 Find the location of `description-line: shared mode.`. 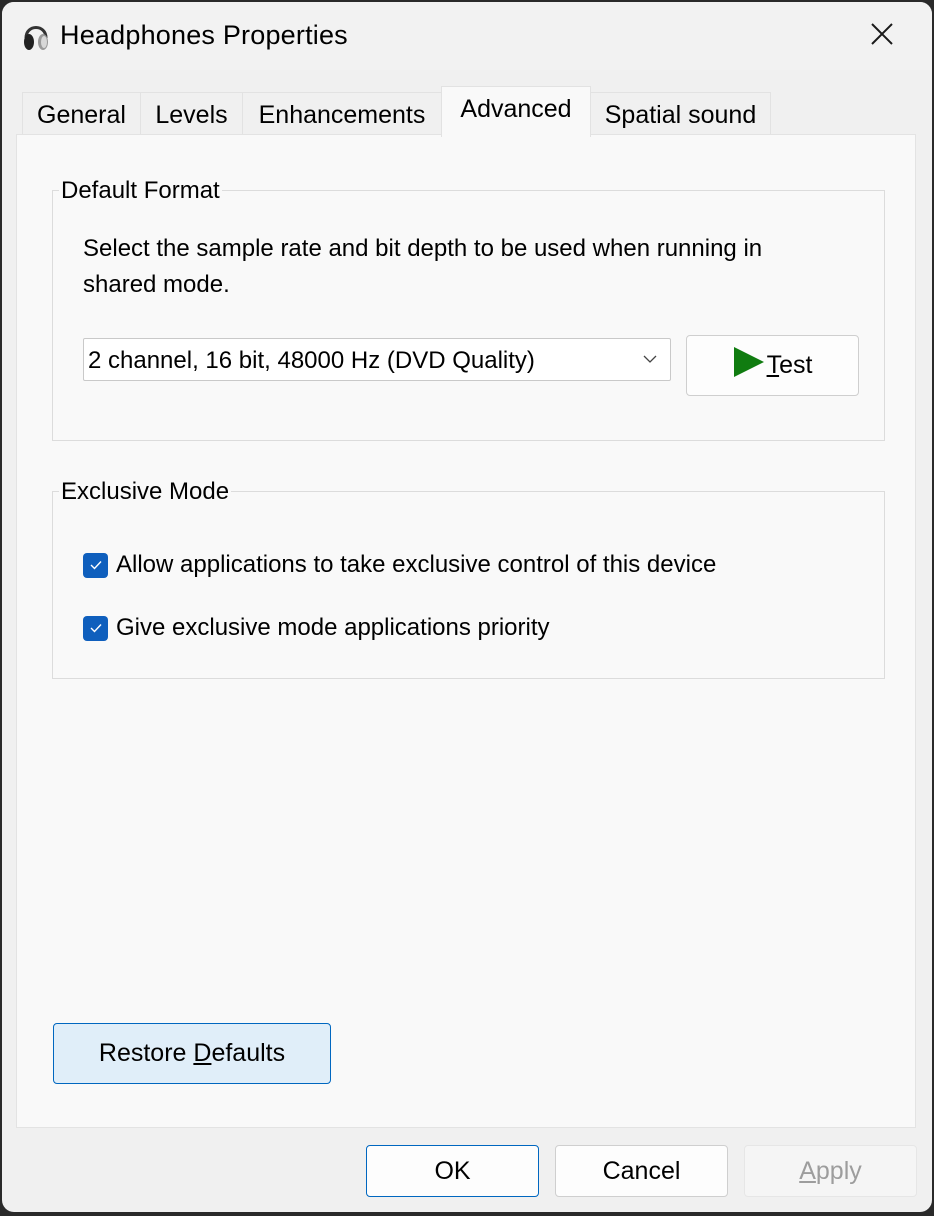

description-line: shared mode. is located at coordinates (156, 284).